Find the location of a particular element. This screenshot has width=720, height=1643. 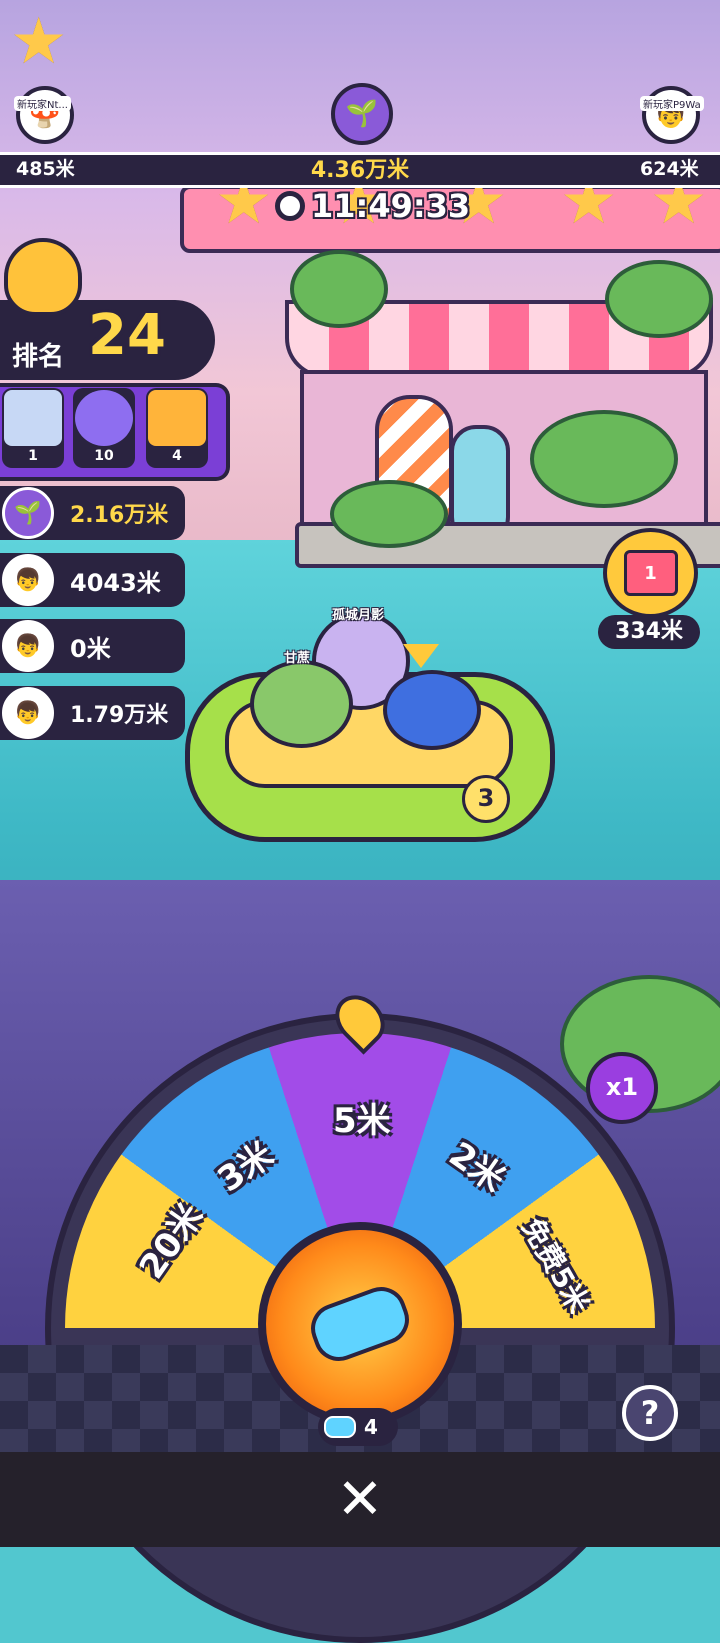

player-distance: 4043米 is located at coordinates (115, 582).